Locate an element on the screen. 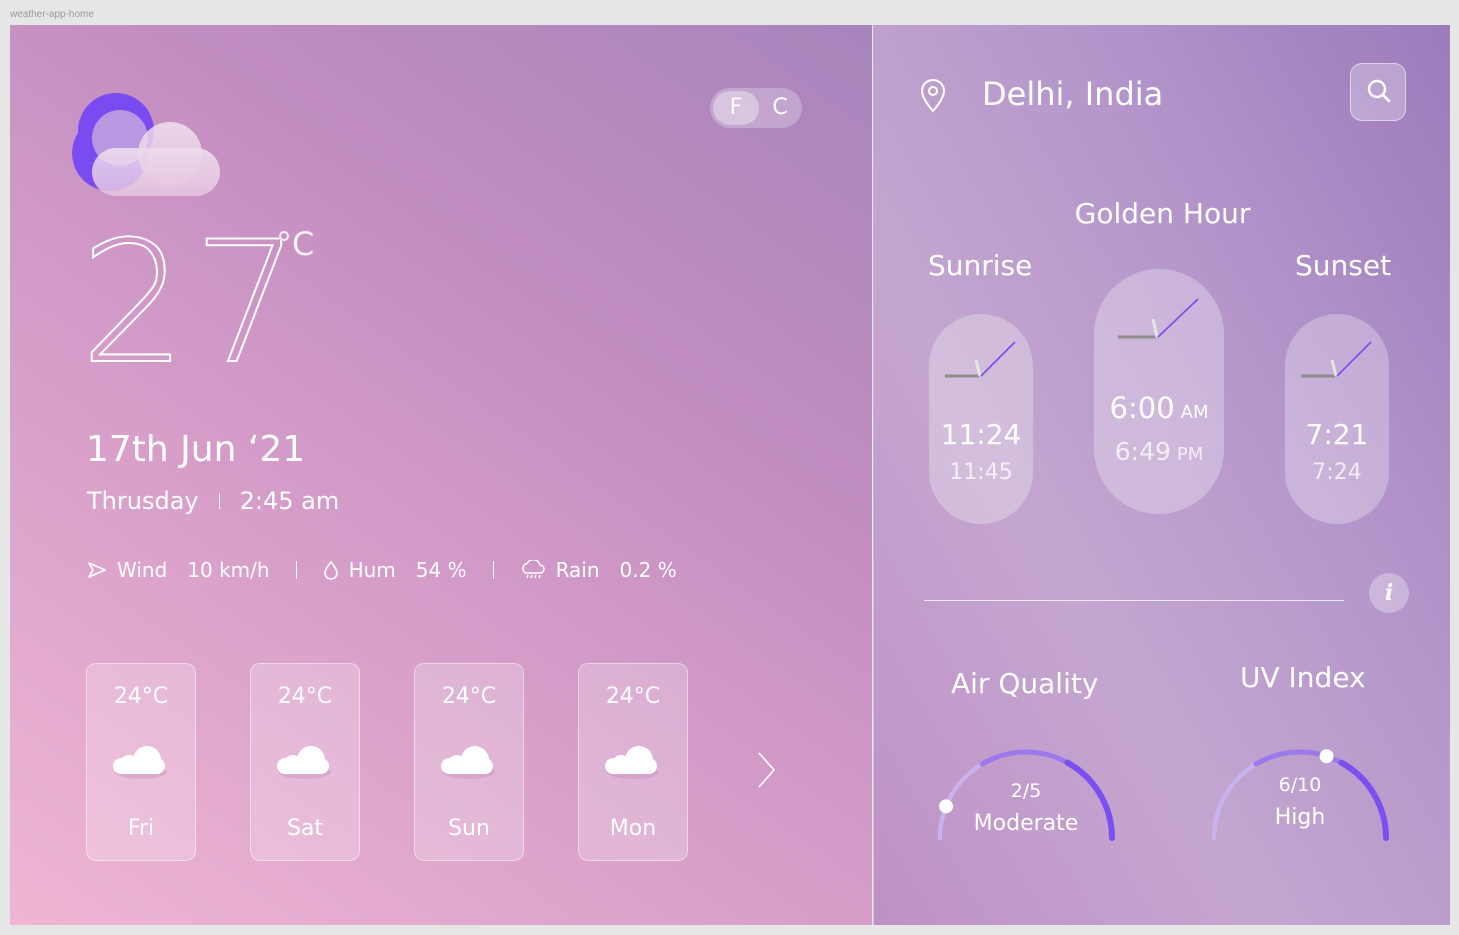 The width and height of the screenshot is (1459, 935). section-divider is located at coordinates (1134, 600).